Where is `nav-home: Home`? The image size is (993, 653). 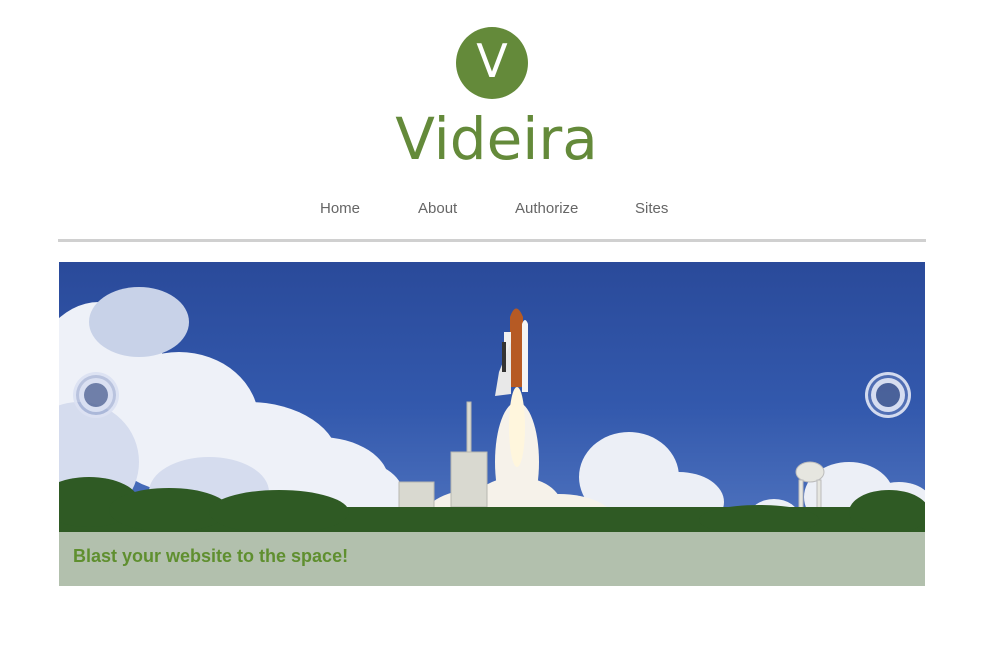 nav-home: Home is located at coordinates (340, 209).